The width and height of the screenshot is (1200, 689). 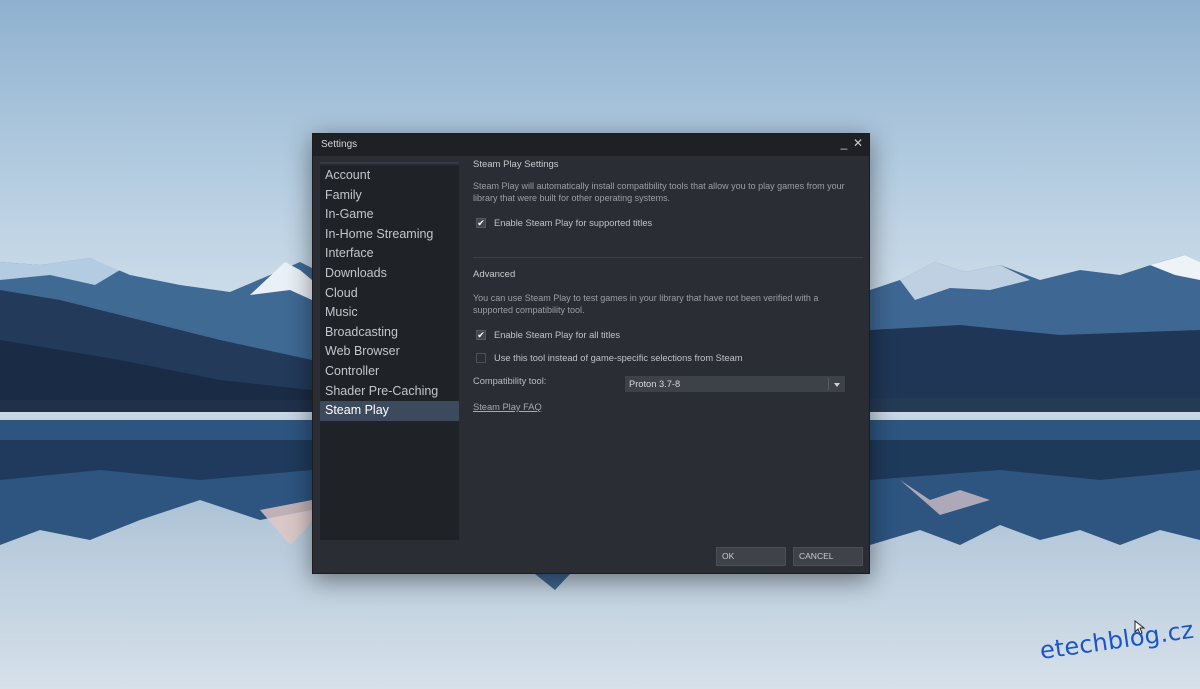 I want to click on enable-supported-checkbox: ✔, so click(x=481, y=223).